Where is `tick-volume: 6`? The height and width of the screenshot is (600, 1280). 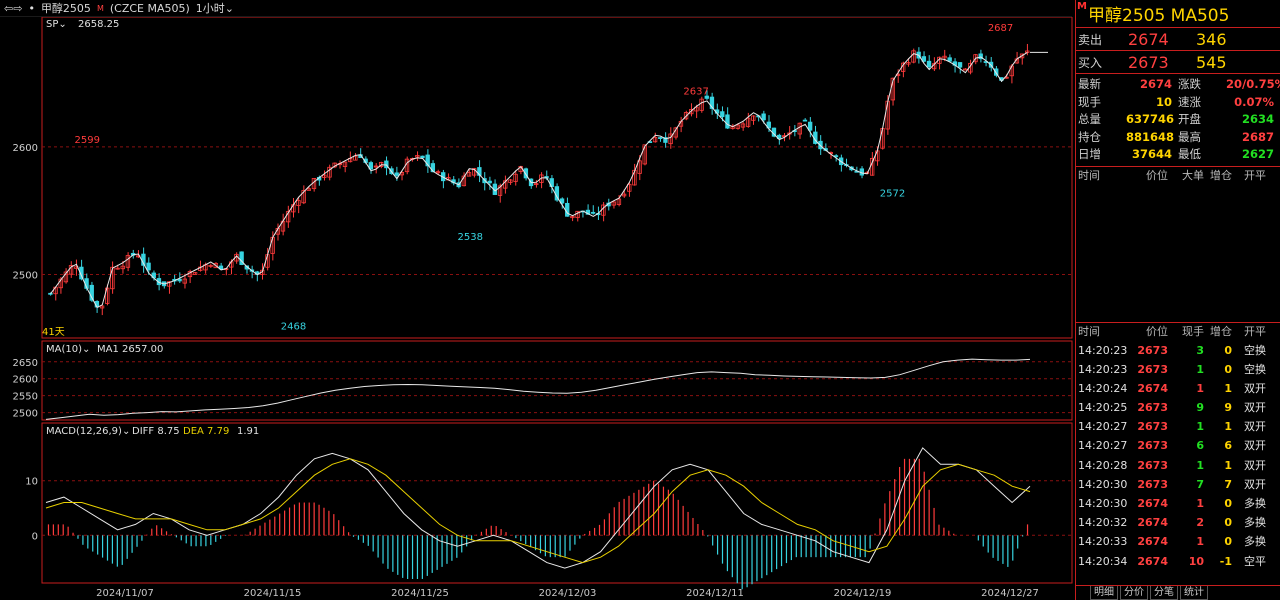
tick-volume: 6 is located at coordinates (1200, 446).